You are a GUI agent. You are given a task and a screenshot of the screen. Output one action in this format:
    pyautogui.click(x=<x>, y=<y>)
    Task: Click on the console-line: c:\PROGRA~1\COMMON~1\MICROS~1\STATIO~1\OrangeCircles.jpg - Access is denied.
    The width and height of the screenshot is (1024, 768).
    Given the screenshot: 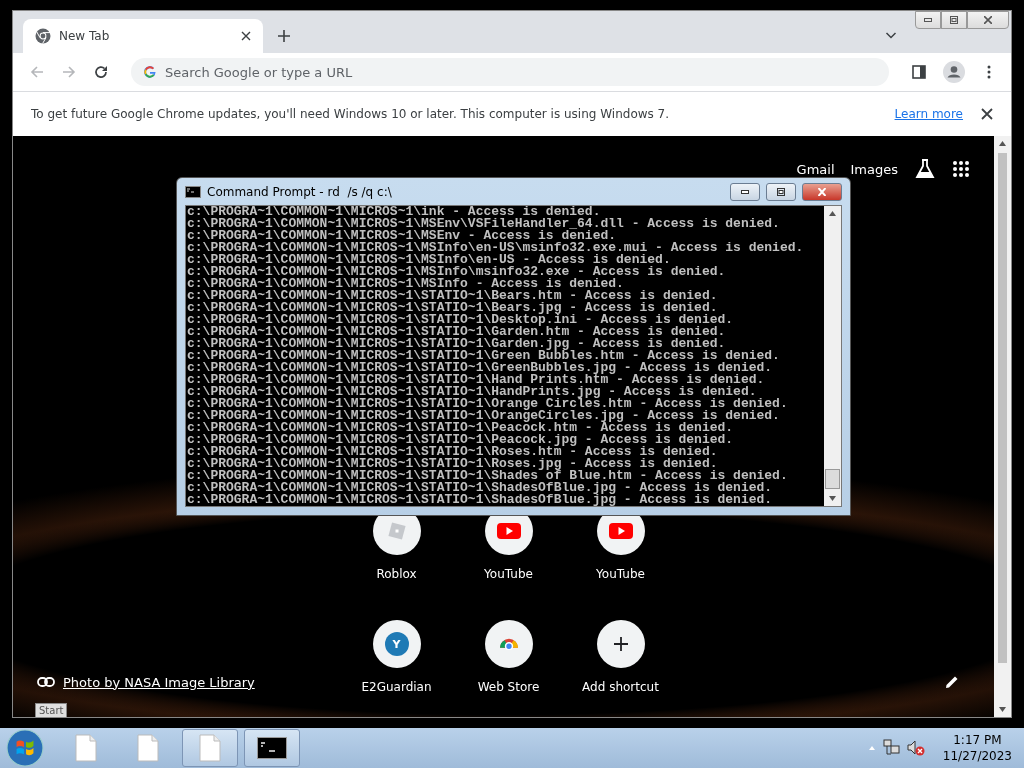 What is the action you would take?
    pyautogui.click(x=484, y=416)
    